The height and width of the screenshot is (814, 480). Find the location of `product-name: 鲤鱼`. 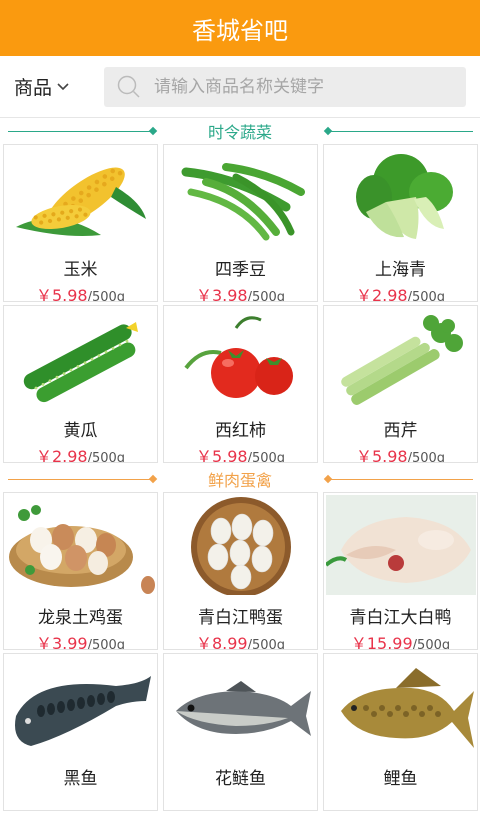

product-name: 鲤鱼 is located at coordinates (400, 779).